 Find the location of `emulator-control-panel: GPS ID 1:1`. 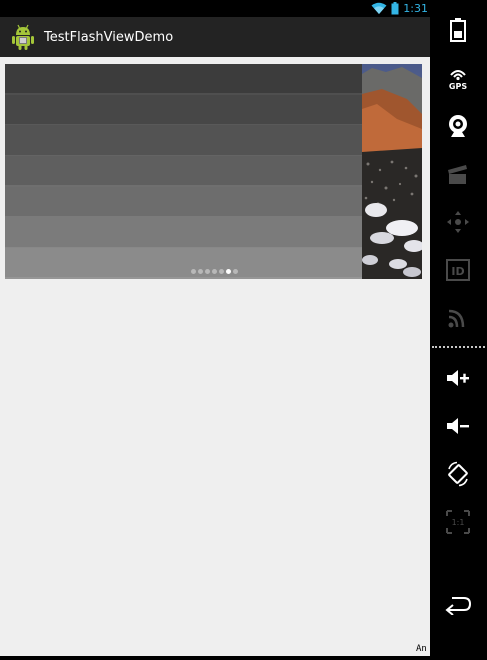

emulator-control-panel: GPS ID 1:1 is located at coordinates (458, 330).